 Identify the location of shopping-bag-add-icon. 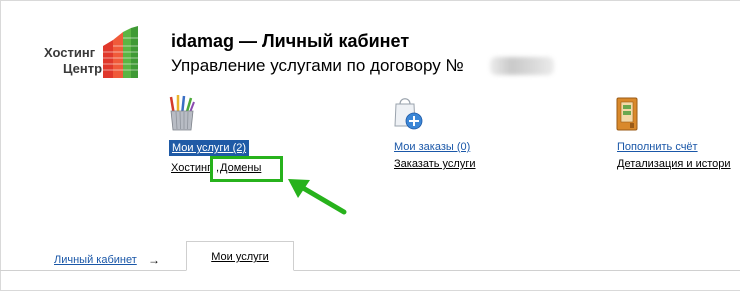
(408, 114).